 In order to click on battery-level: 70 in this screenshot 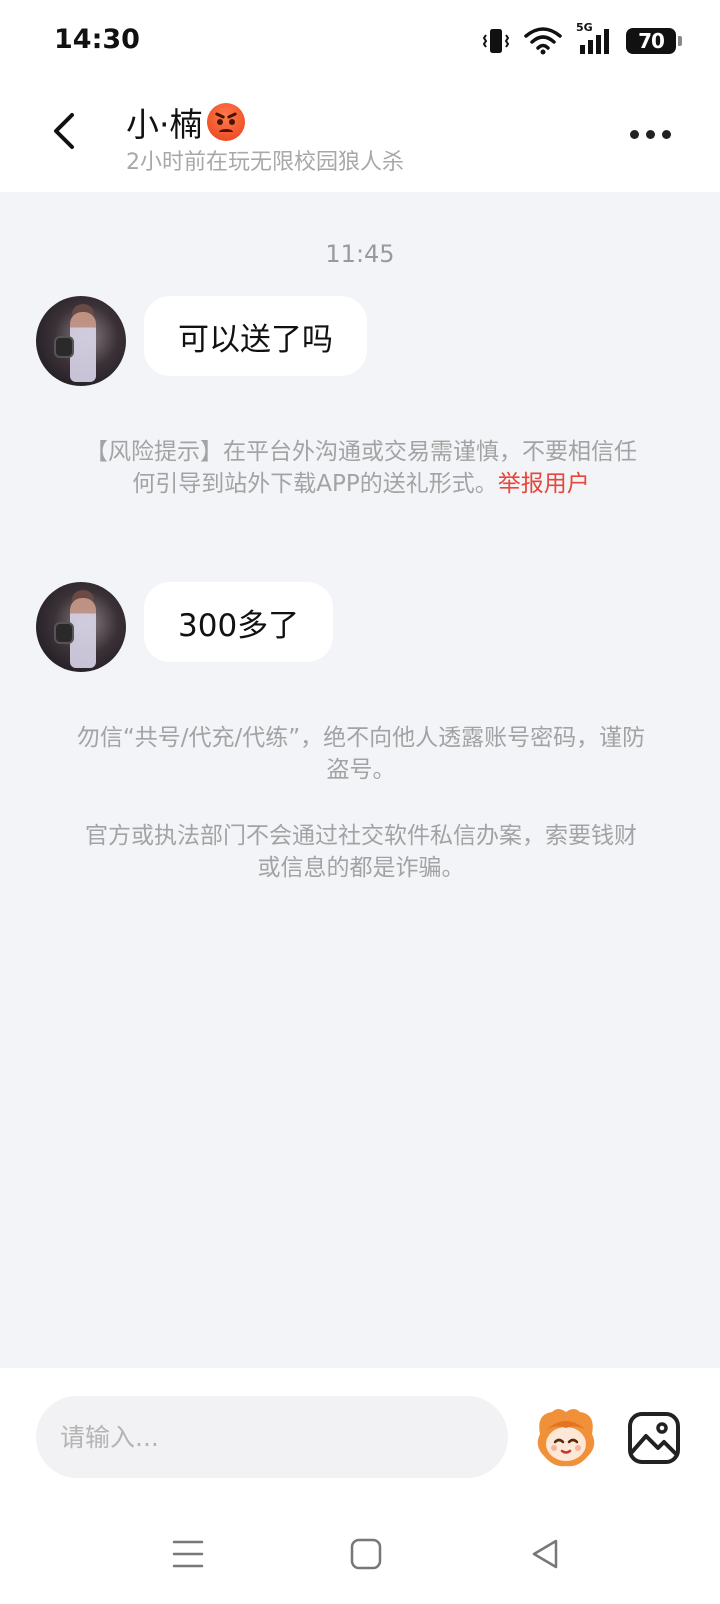, I will do `click(651, 41)`.